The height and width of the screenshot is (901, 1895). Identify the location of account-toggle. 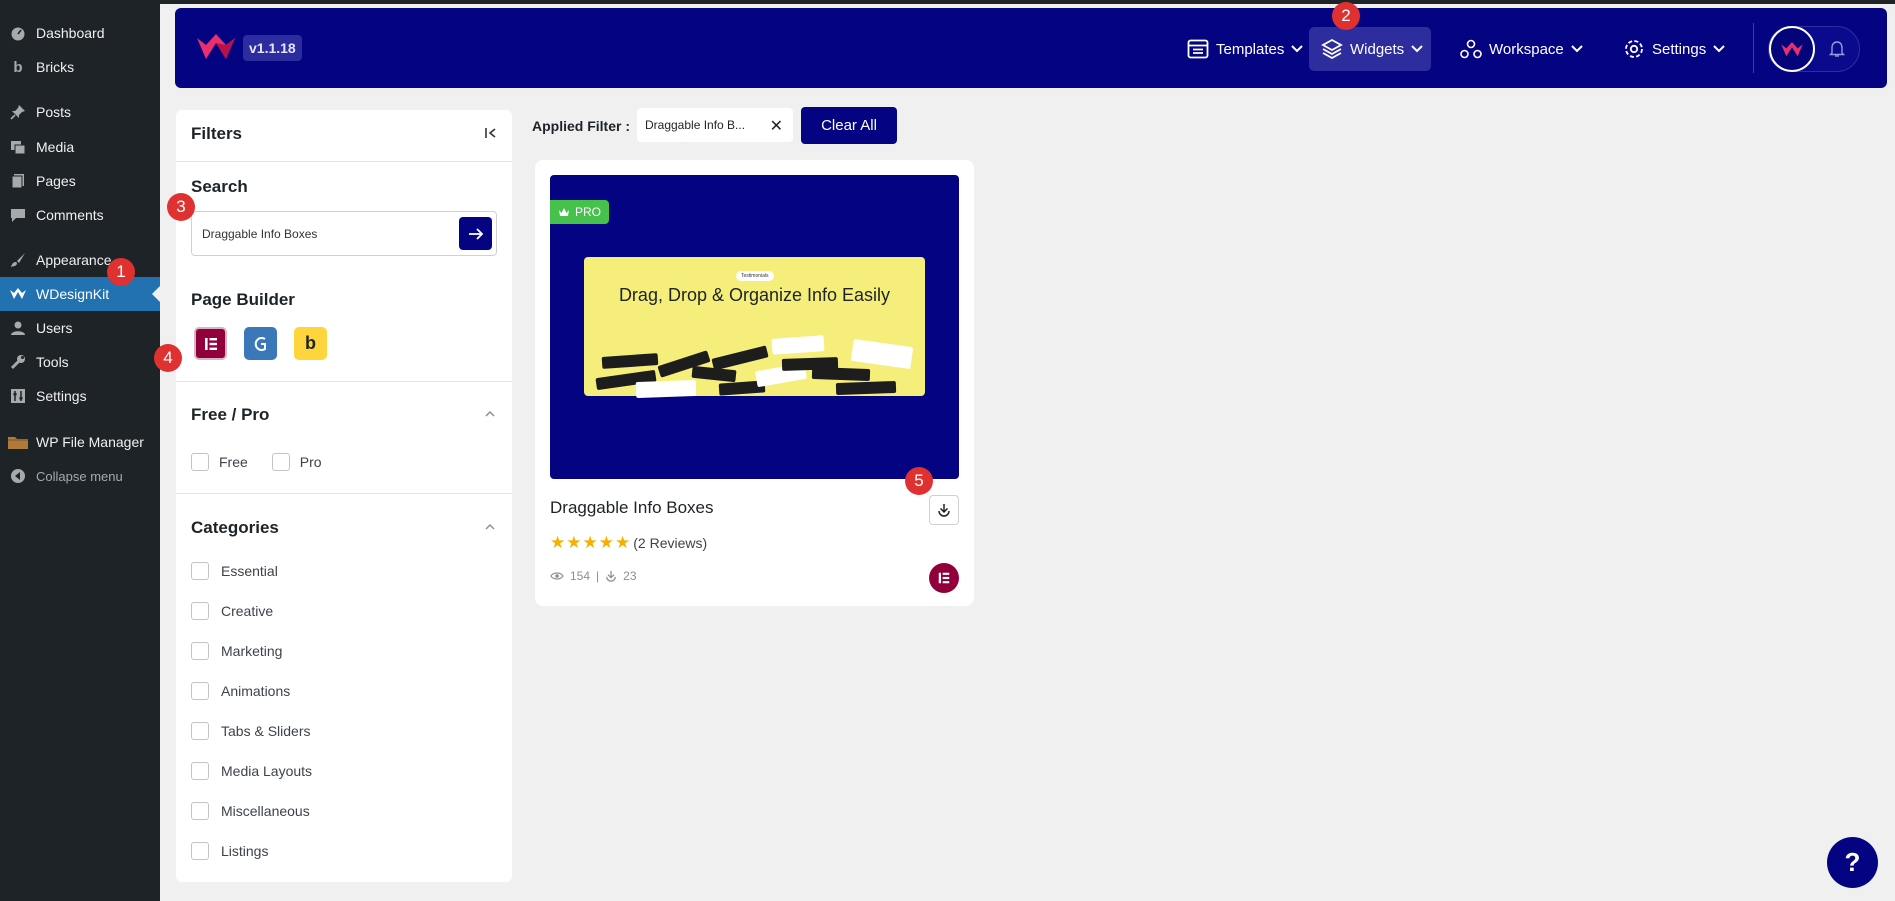
(1814, 49).